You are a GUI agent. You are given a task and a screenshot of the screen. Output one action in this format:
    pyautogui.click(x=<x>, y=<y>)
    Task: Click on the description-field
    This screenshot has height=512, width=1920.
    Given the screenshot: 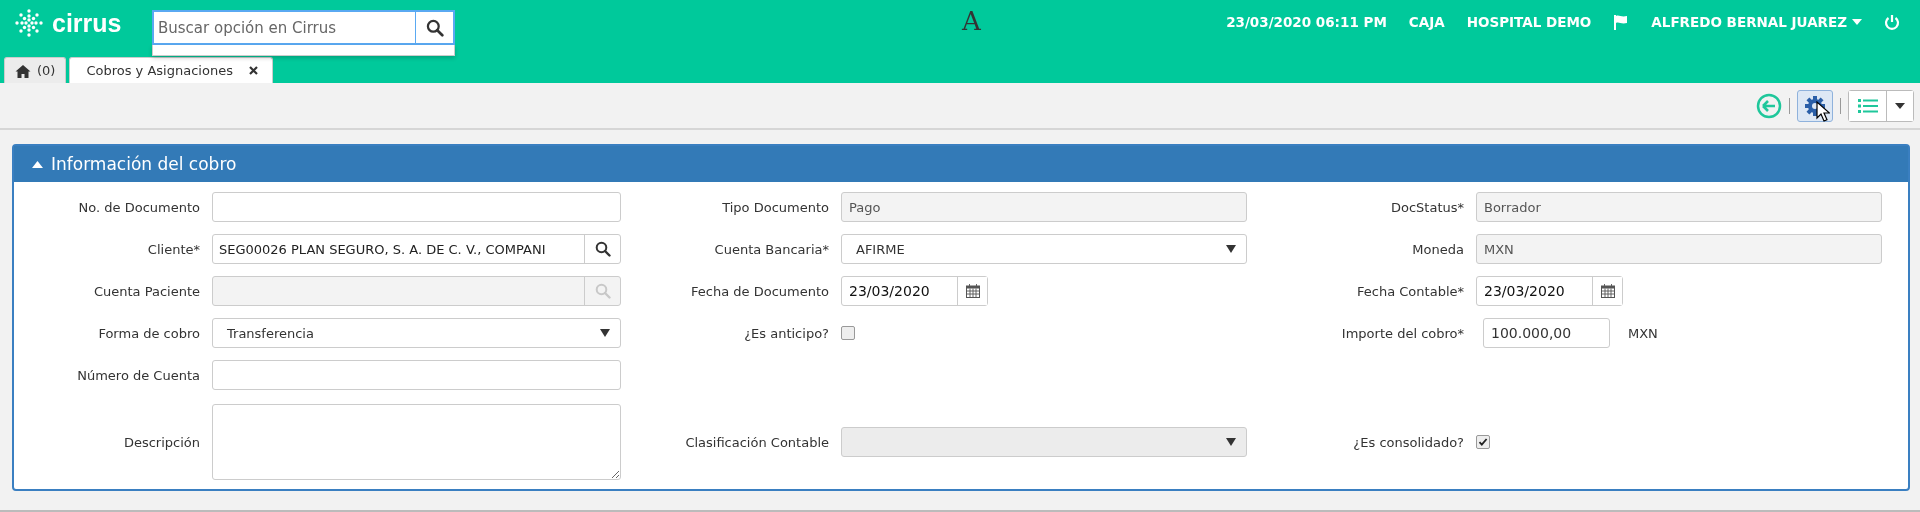 What is the action you would take?
    pyautogui.click(x=416, y=442)
    